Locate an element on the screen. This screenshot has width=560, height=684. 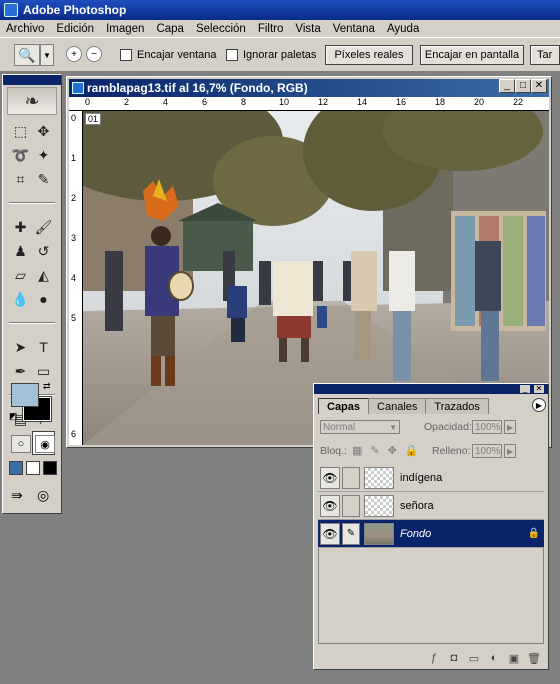
menu-archivo: Archivo is located at coordinates (25, 29).